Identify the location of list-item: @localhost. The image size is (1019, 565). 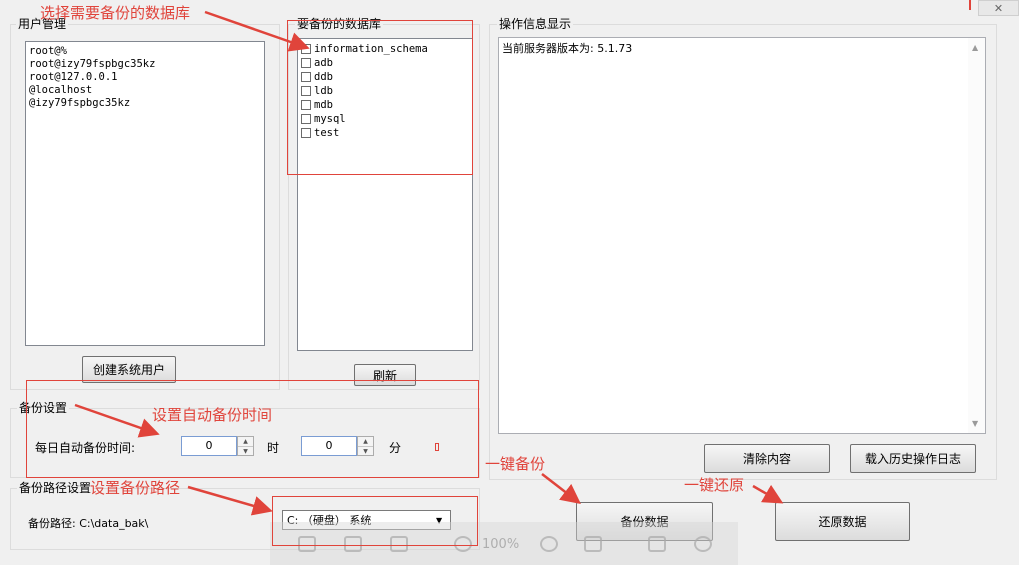
(60, 90).